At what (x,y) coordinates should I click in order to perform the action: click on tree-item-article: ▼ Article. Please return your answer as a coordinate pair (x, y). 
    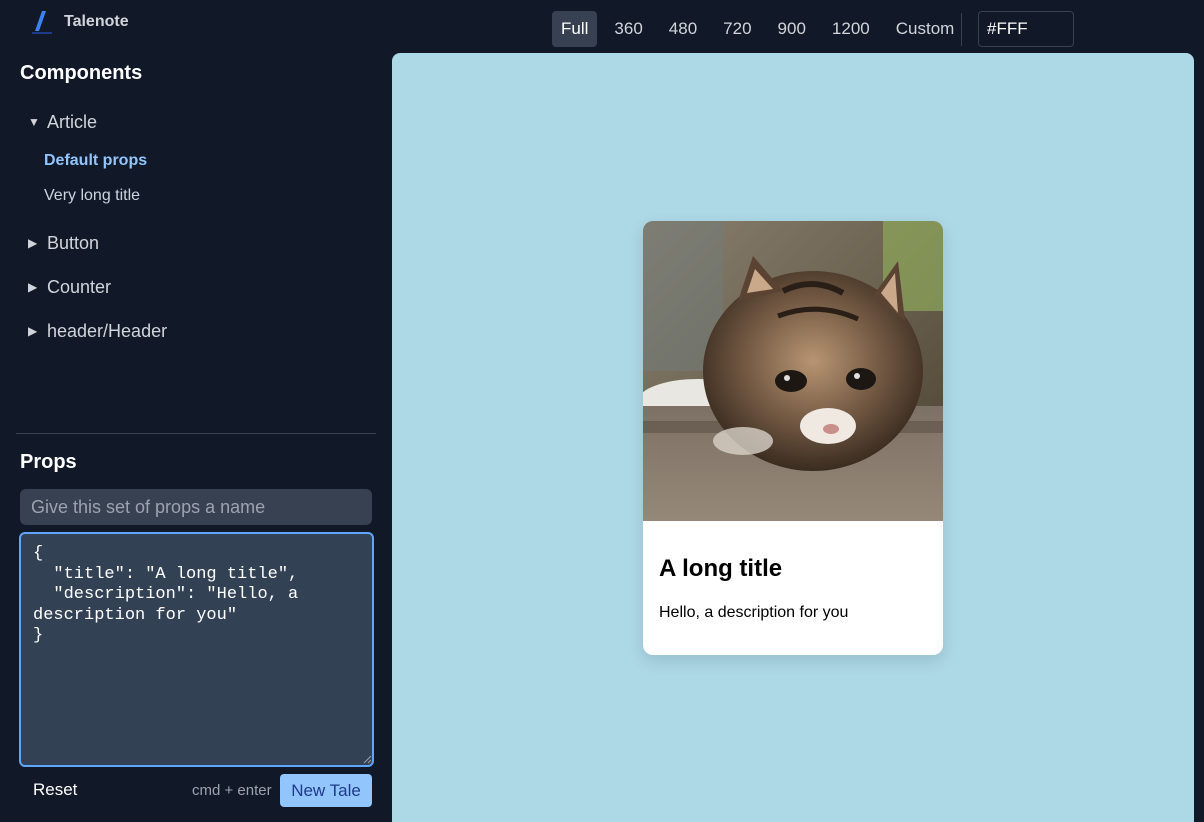
    Looking at the image, I should click on (62, 122).